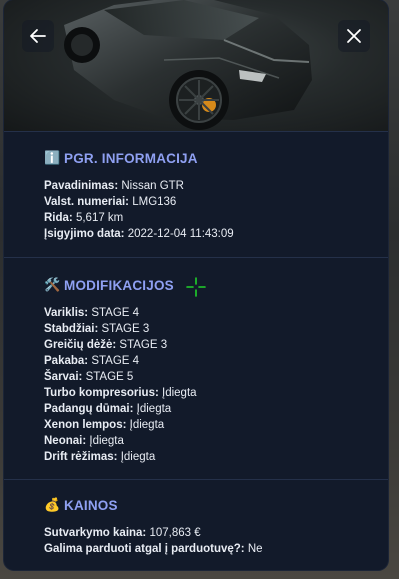 The height and width of the screenshot is (579, 399). Describe the element at coordinates (92, 361) in the screenshot. I see `mod-row-suspension: Pakaba: STAGE 4` at that location.